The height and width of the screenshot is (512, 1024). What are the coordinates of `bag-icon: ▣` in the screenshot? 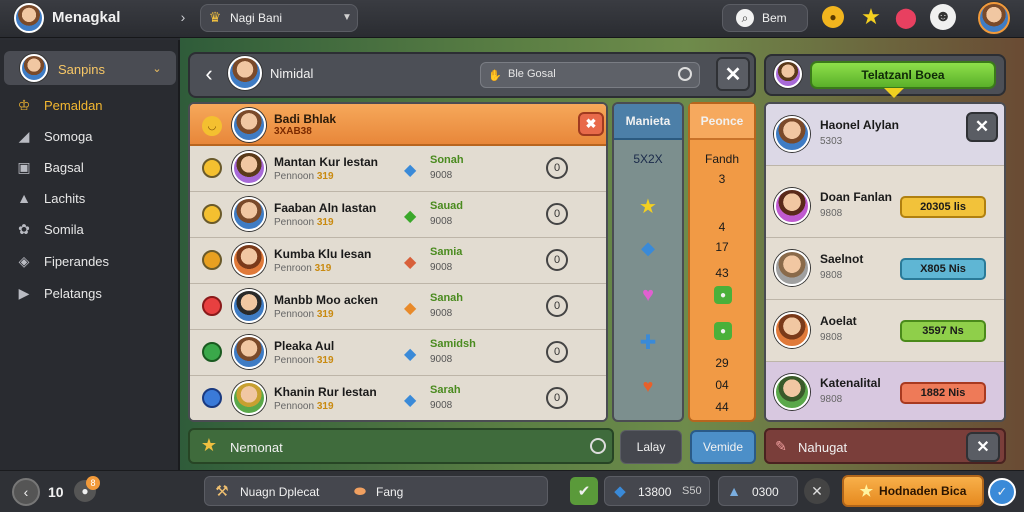 It's located at (24, 166).